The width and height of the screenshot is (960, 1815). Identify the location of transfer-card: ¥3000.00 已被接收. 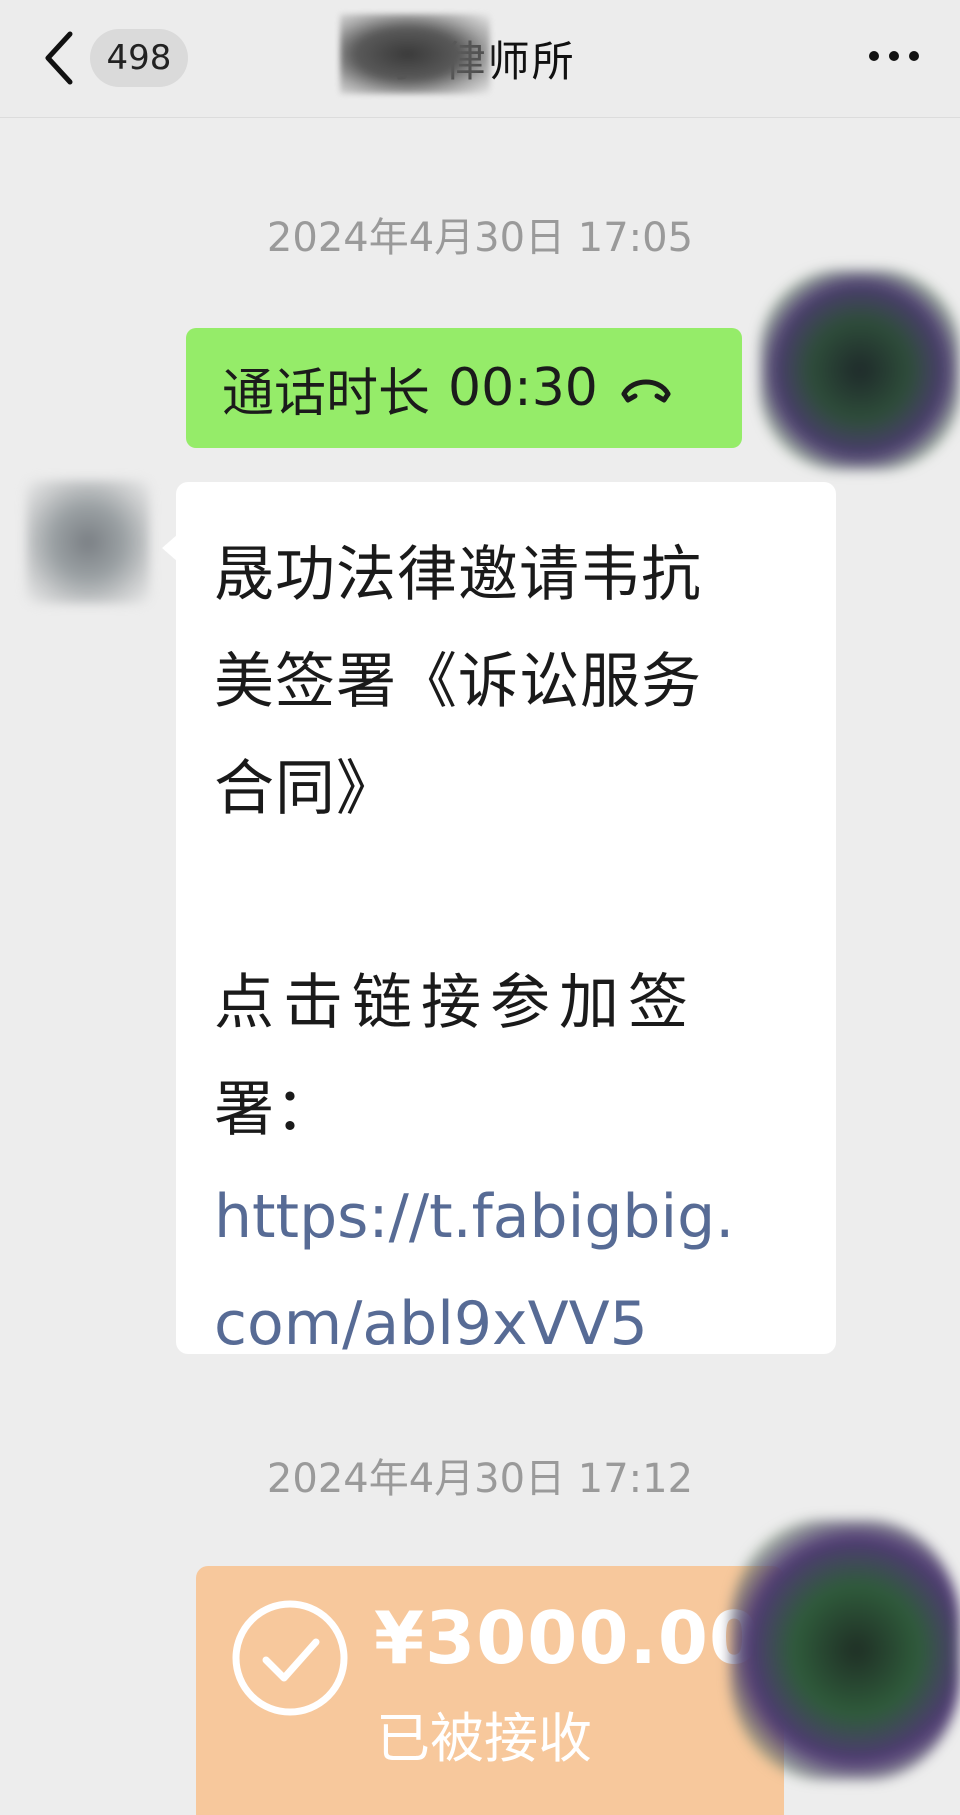
(490, 1690).